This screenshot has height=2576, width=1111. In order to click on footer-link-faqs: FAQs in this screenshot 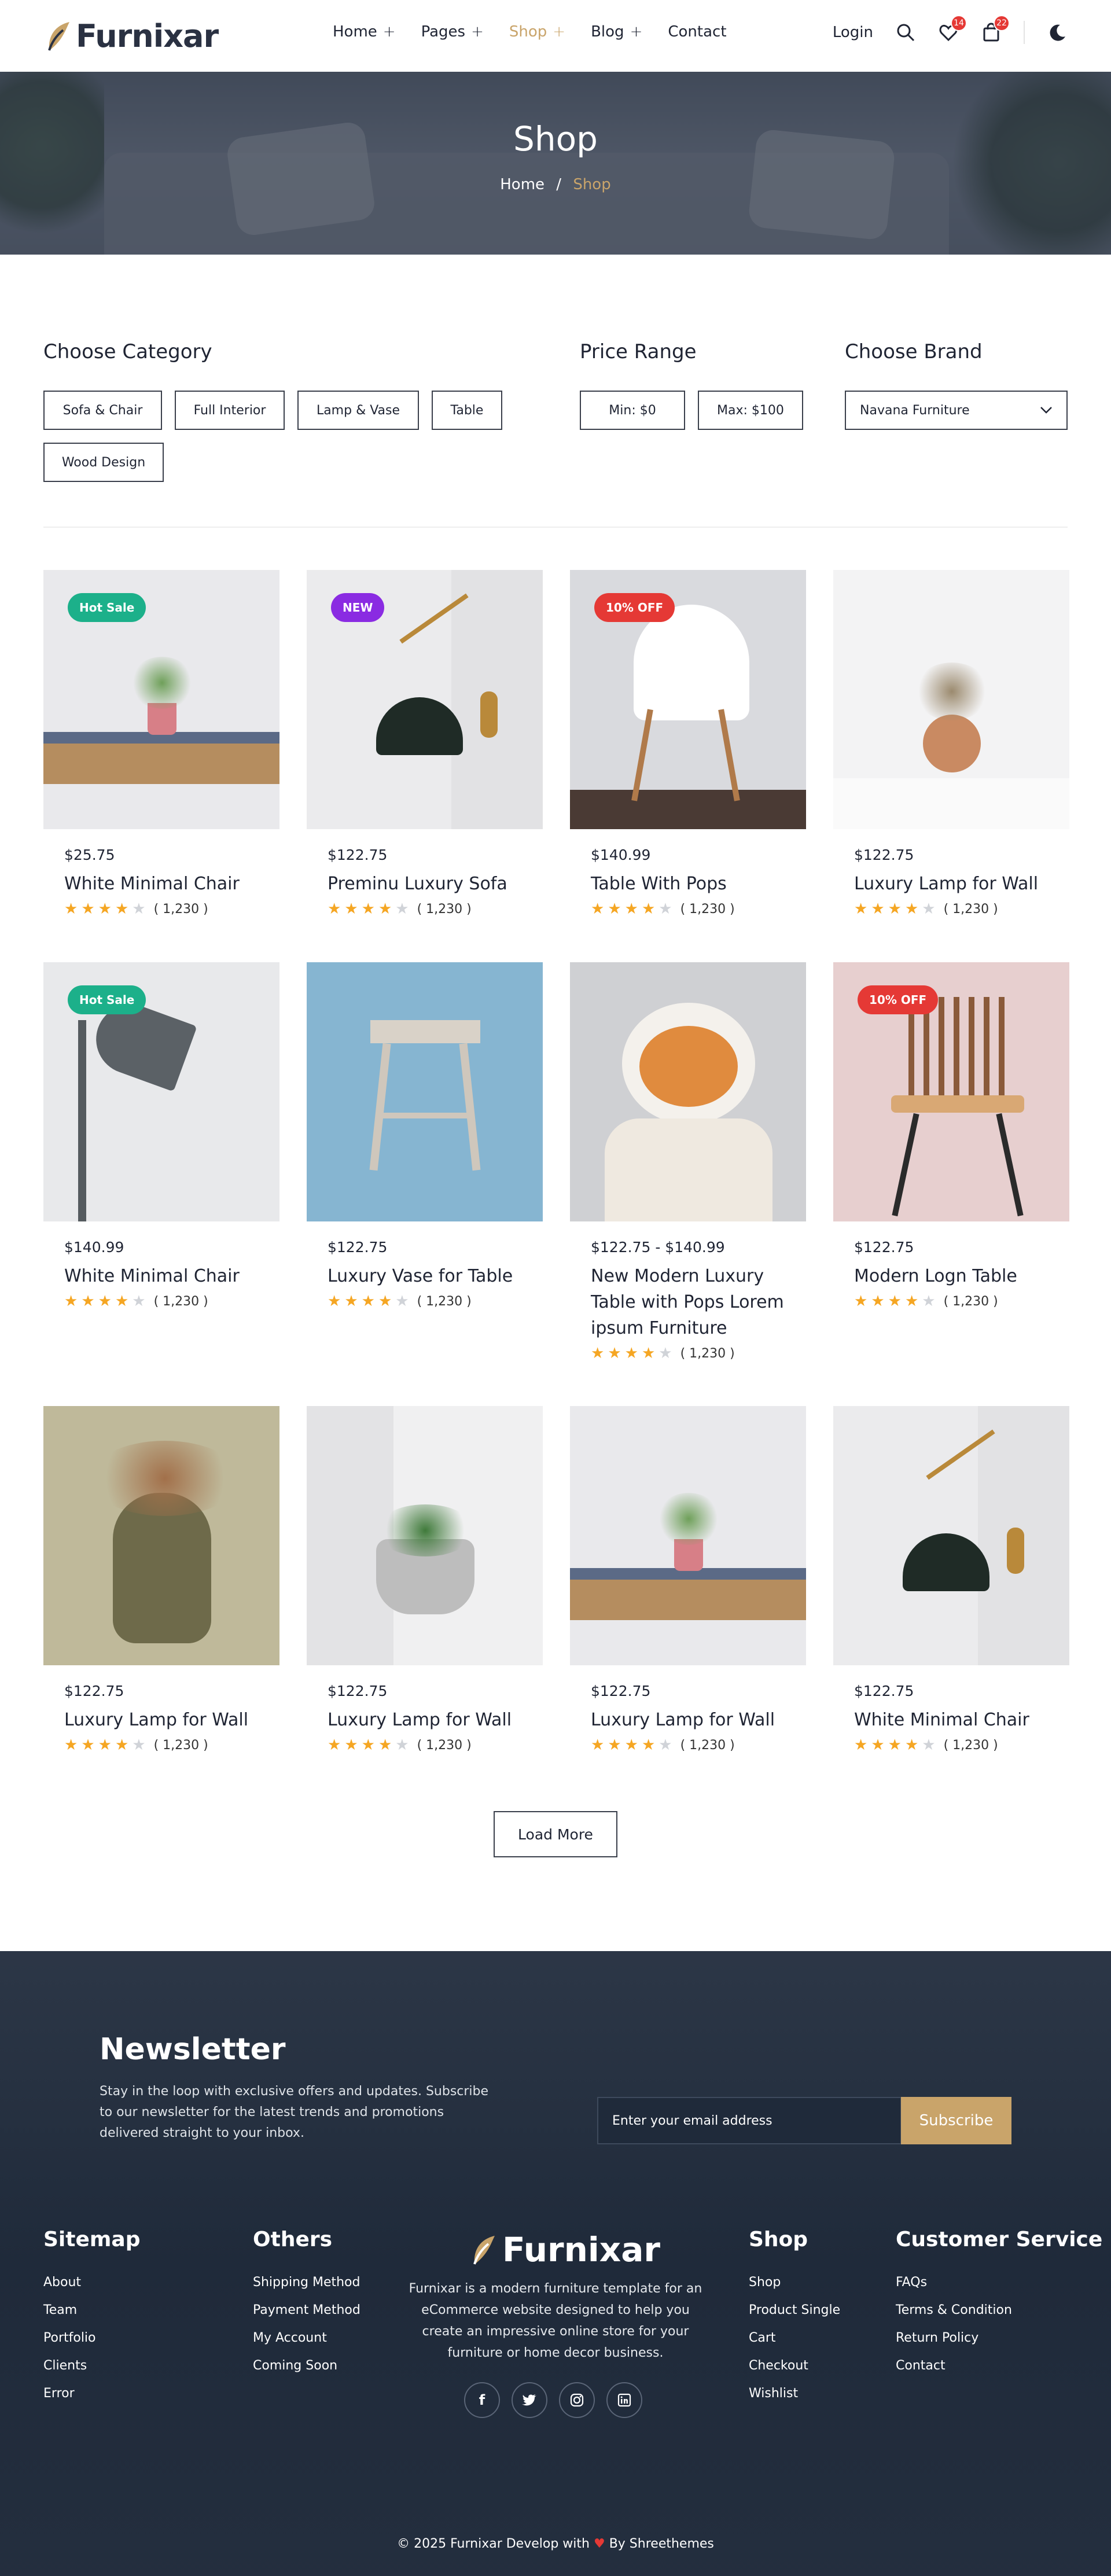, I will do `click(911, 2282)`.